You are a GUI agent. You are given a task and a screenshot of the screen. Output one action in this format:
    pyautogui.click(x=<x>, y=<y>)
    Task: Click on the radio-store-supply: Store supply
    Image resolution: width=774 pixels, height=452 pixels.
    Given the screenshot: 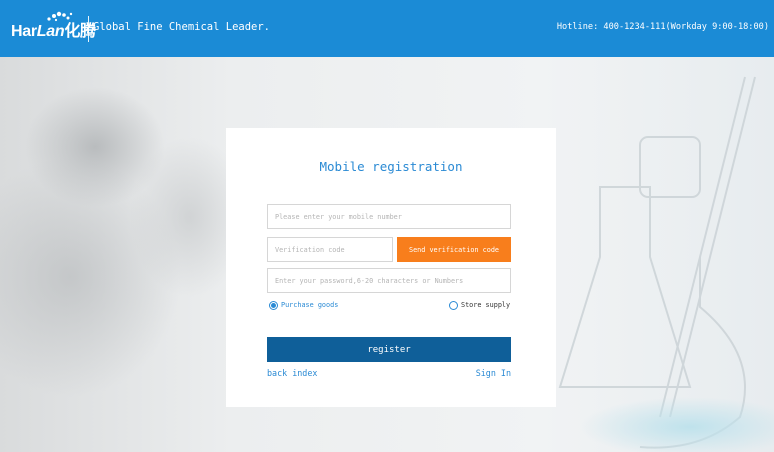 What is the action you would take?
    pyautogui.click(x=479, y=305)
    